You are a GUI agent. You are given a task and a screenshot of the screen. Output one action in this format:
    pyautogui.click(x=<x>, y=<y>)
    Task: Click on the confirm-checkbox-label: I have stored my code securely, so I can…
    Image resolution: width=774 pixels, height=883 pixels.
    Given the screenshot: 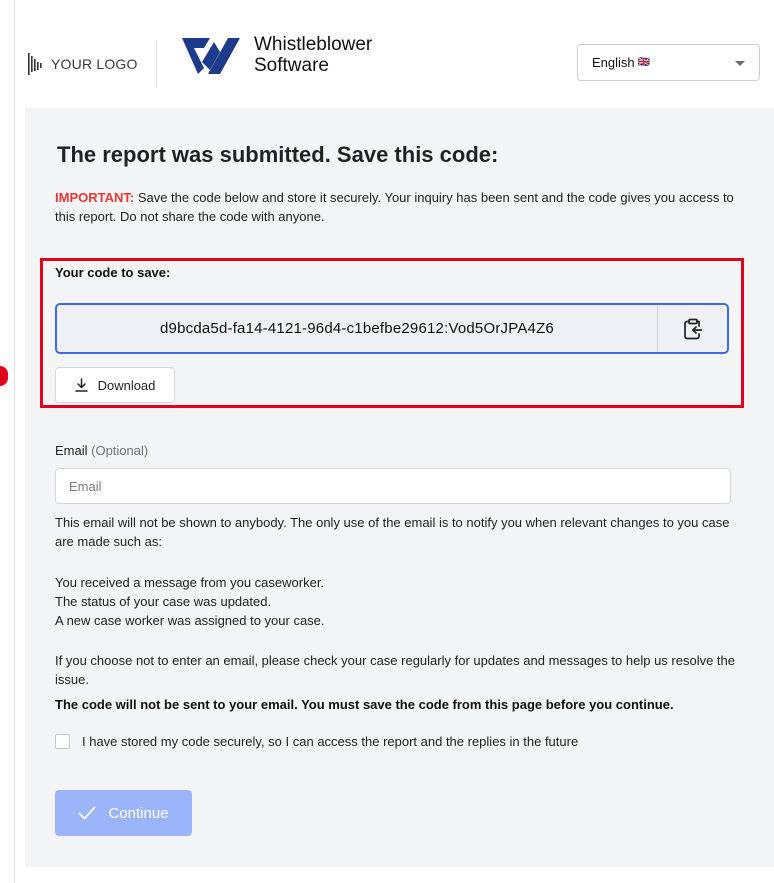 What is the action you would take?
    pyautogui.click(x=330, y=741)
    